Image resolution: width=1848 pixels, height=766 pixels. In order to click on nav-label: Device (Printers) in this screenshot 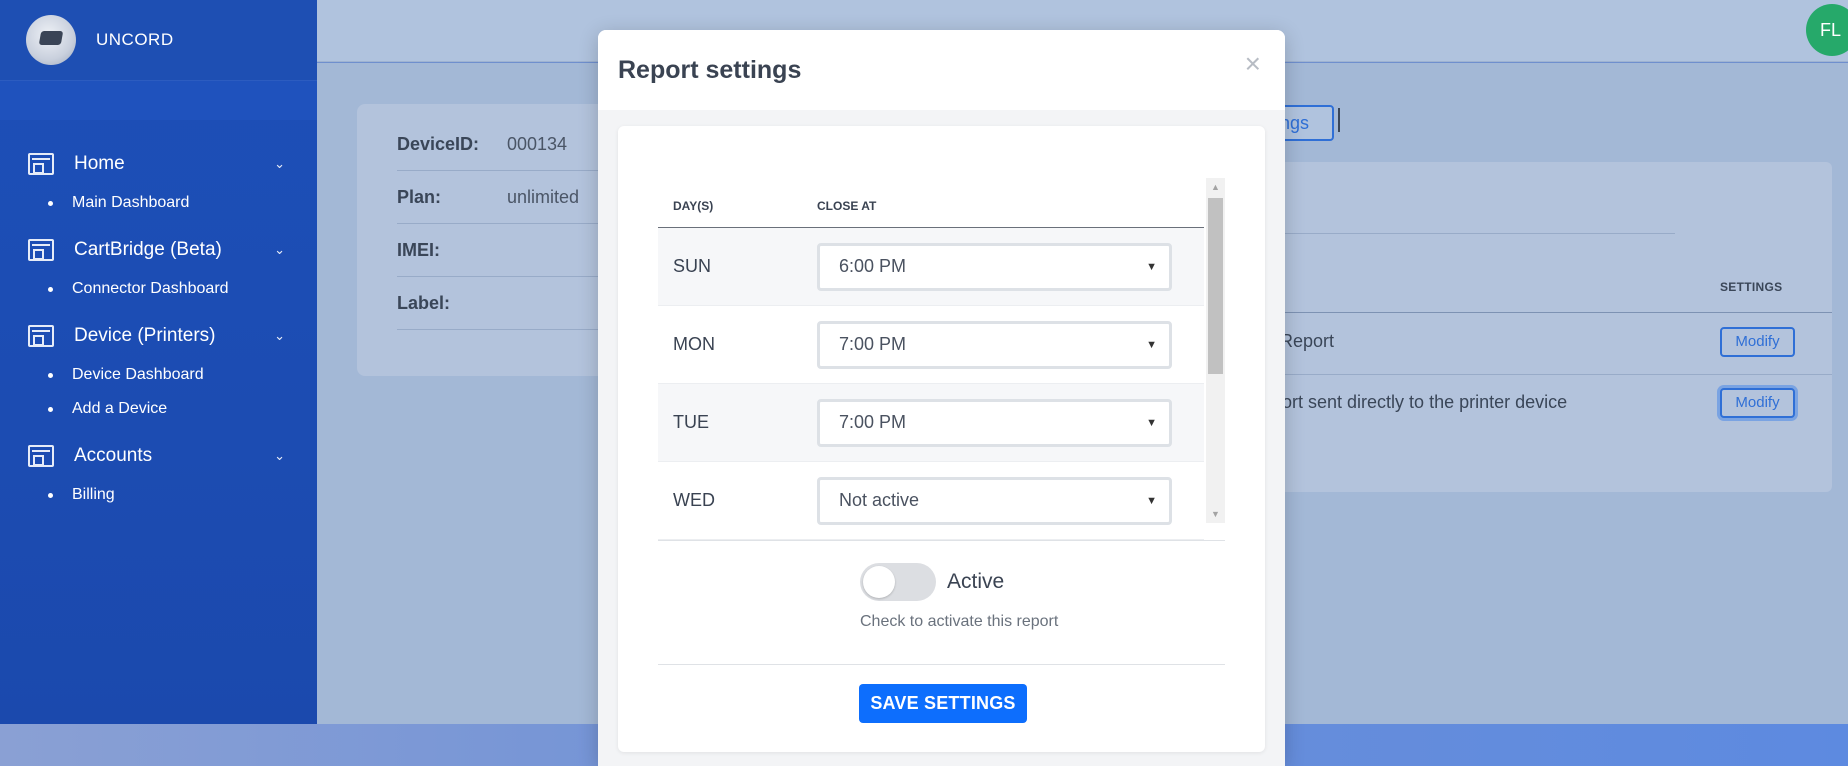, I will do `click(145, 335)`.